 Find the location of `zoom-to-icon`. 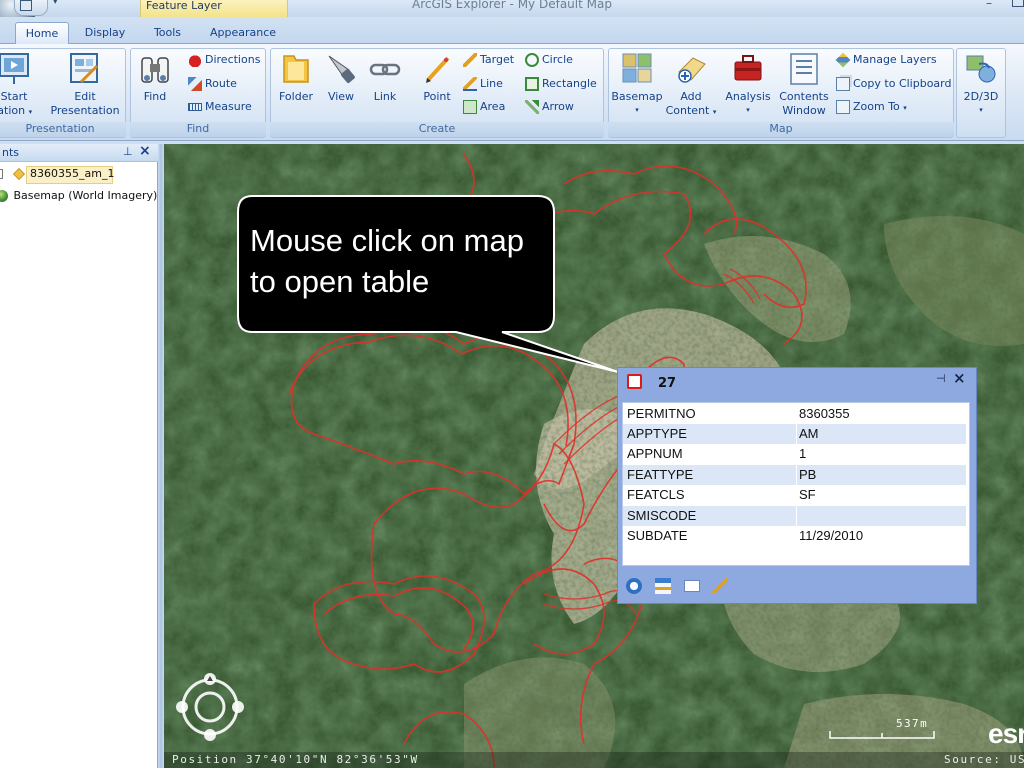

zoom-to-icon is located at coordinates (843, 107).